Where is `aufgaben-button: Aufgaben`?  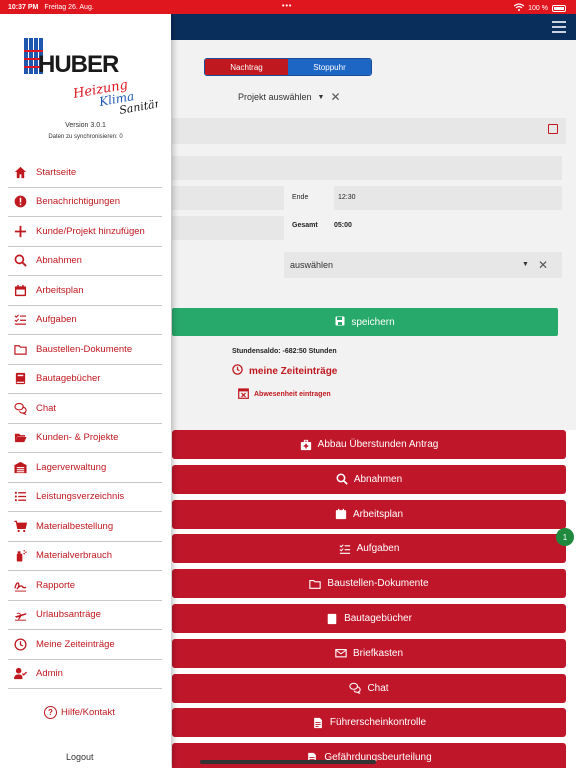
aufgaben-button: Aufgaben is located at coordinates (369, 549).